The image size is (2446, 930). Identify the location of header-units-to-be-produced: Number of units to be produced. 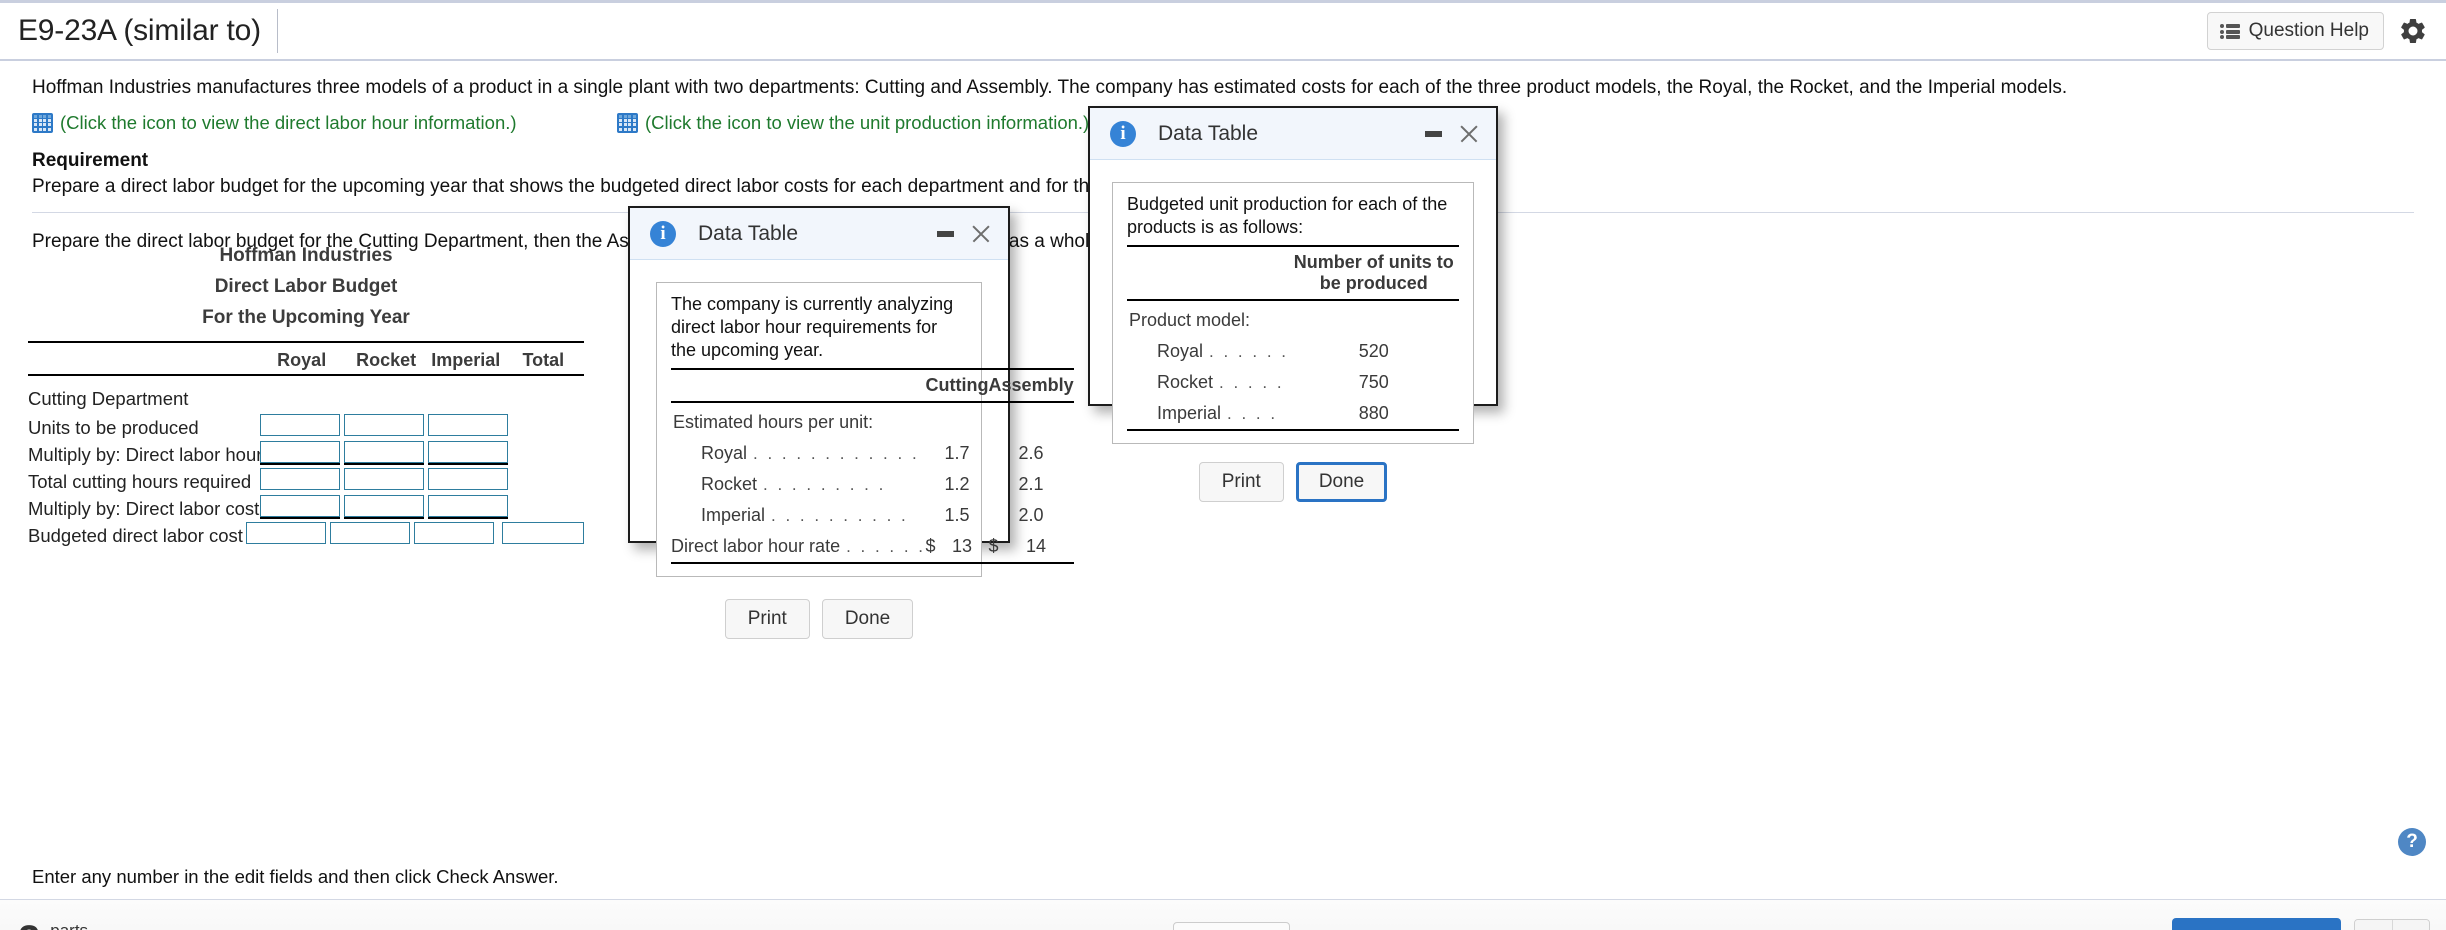
(1373, 273).